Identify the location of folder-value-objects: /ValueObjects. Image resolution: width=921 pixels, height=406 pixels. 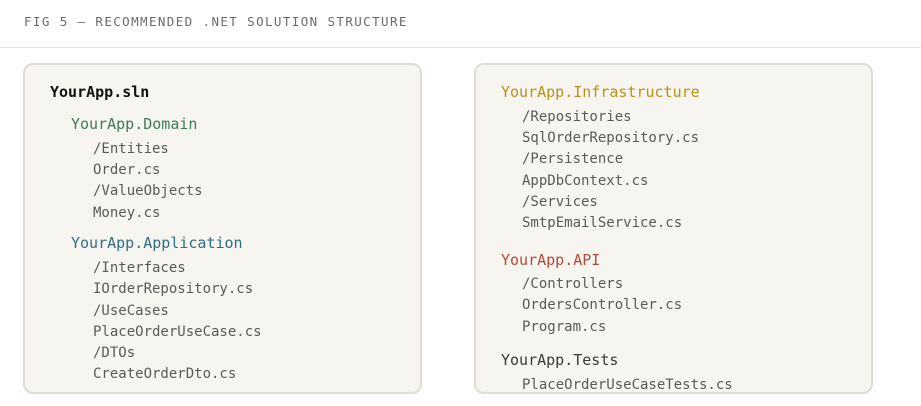
(148, 191).